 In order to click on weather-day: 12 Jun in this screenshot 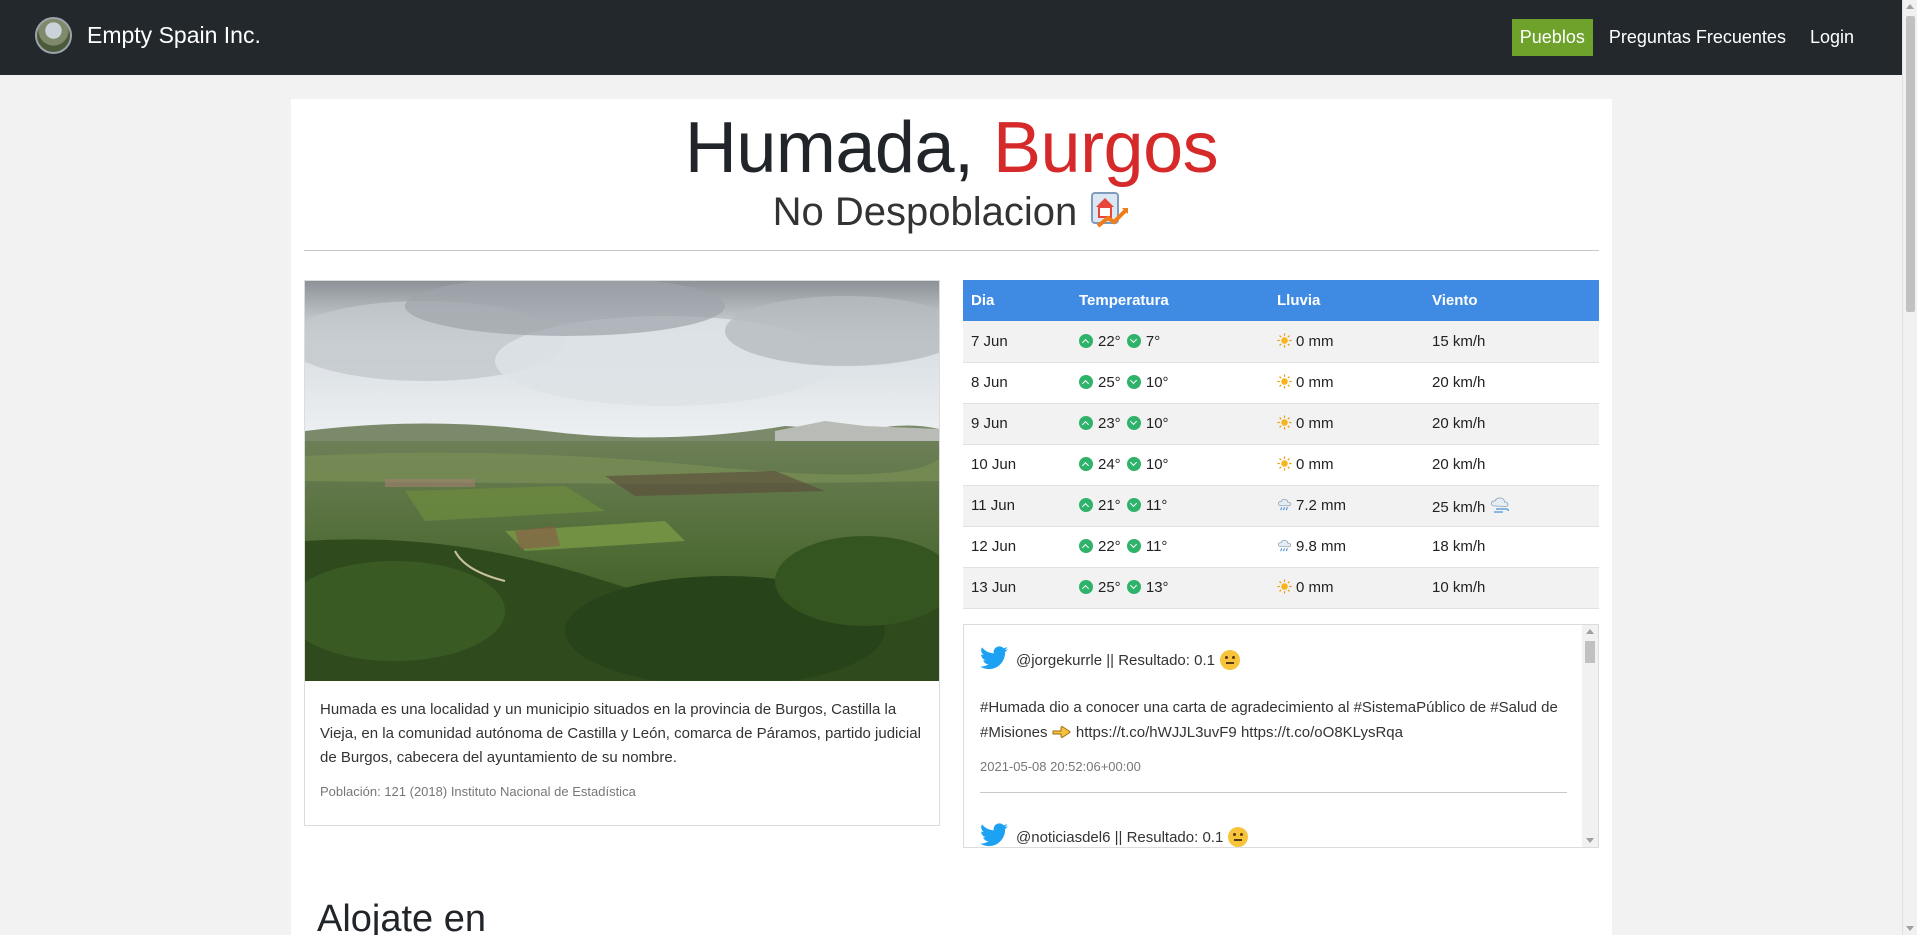, I will do `click(1017, 547)`.